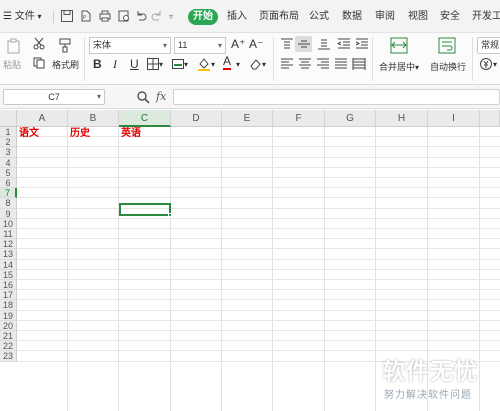 This screenshot has height=411, width=500. I want to click on align-top-icon, so click(287, 44).